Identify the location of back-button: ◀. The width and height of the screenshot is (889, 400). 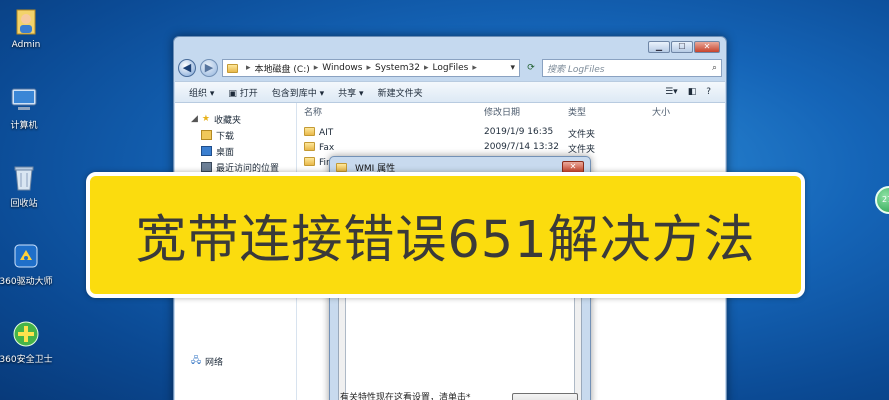
(187, 68).